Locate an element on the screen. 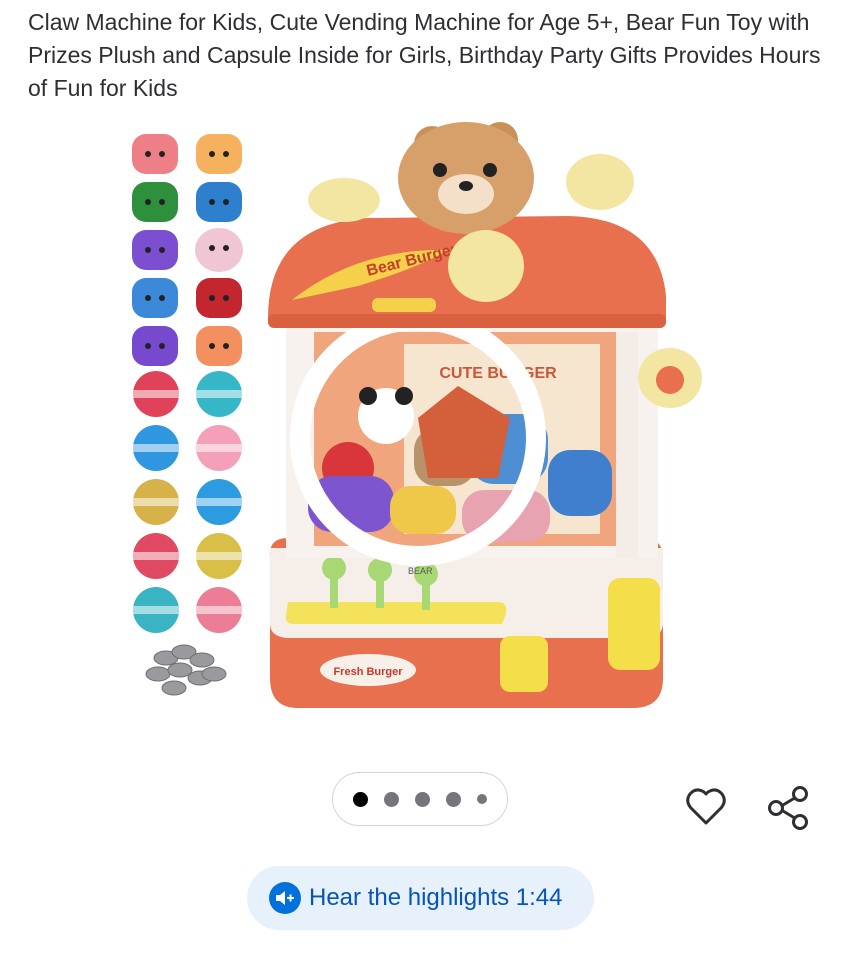 This screenshot has width=841, height=960. share-button is located at coordinates (788, 808).